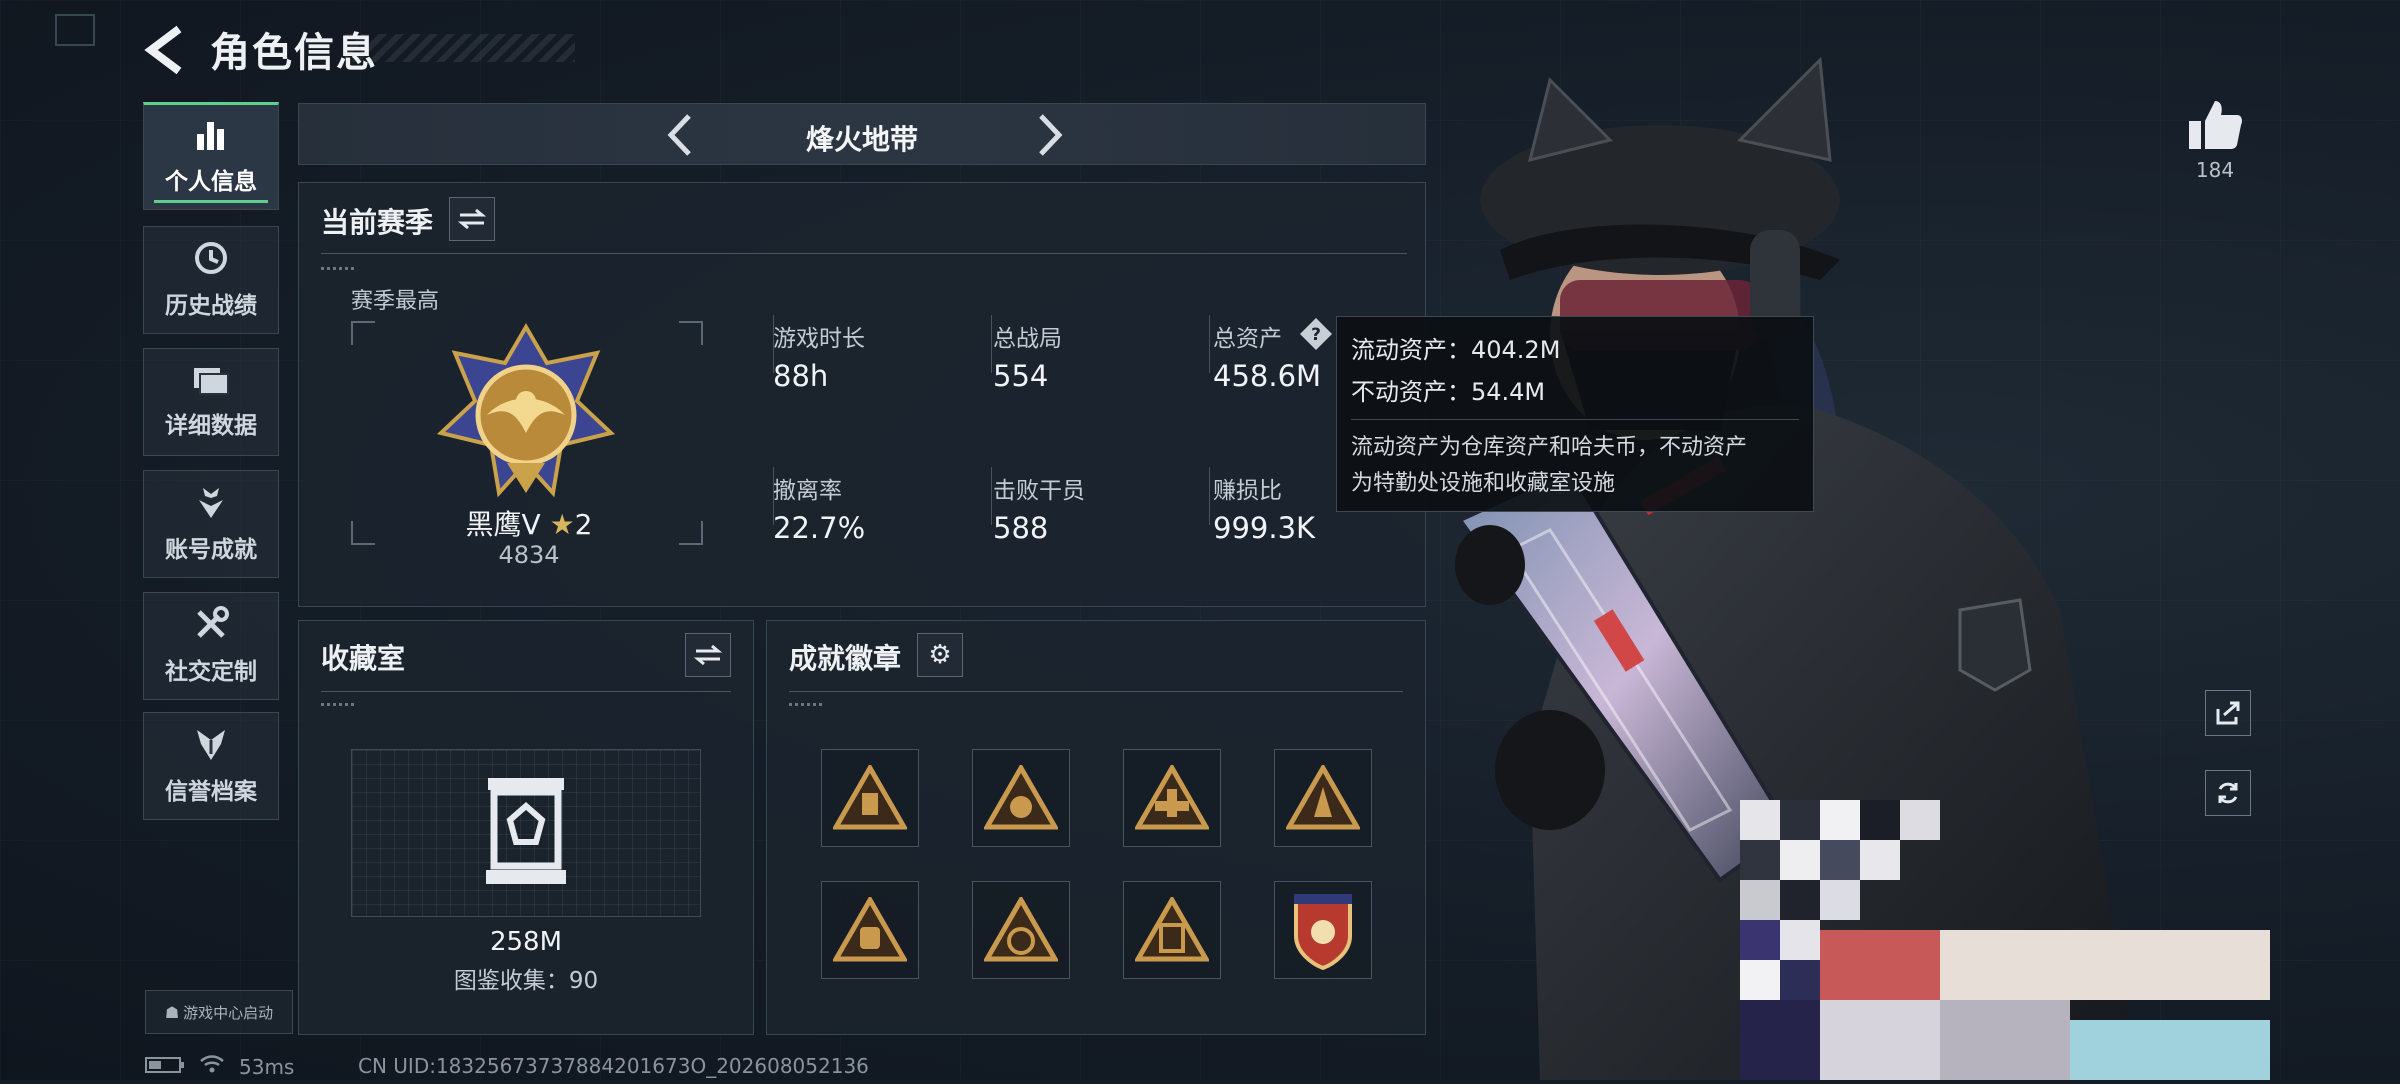 Image resolution: width=2400 pixels, height=1084 pixels. What do you see at coordinates (460, 48) in the screenshot?
I see `title-stripe-decoration` at bounding box center [460, 48].